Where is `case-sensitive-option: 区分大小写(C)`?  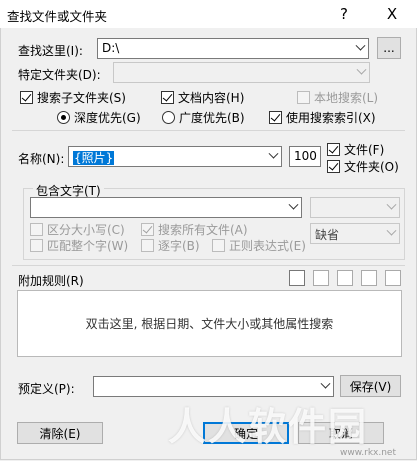 case-sensitive-option: 区分大小写(C) is located at coordinates (77, 229).